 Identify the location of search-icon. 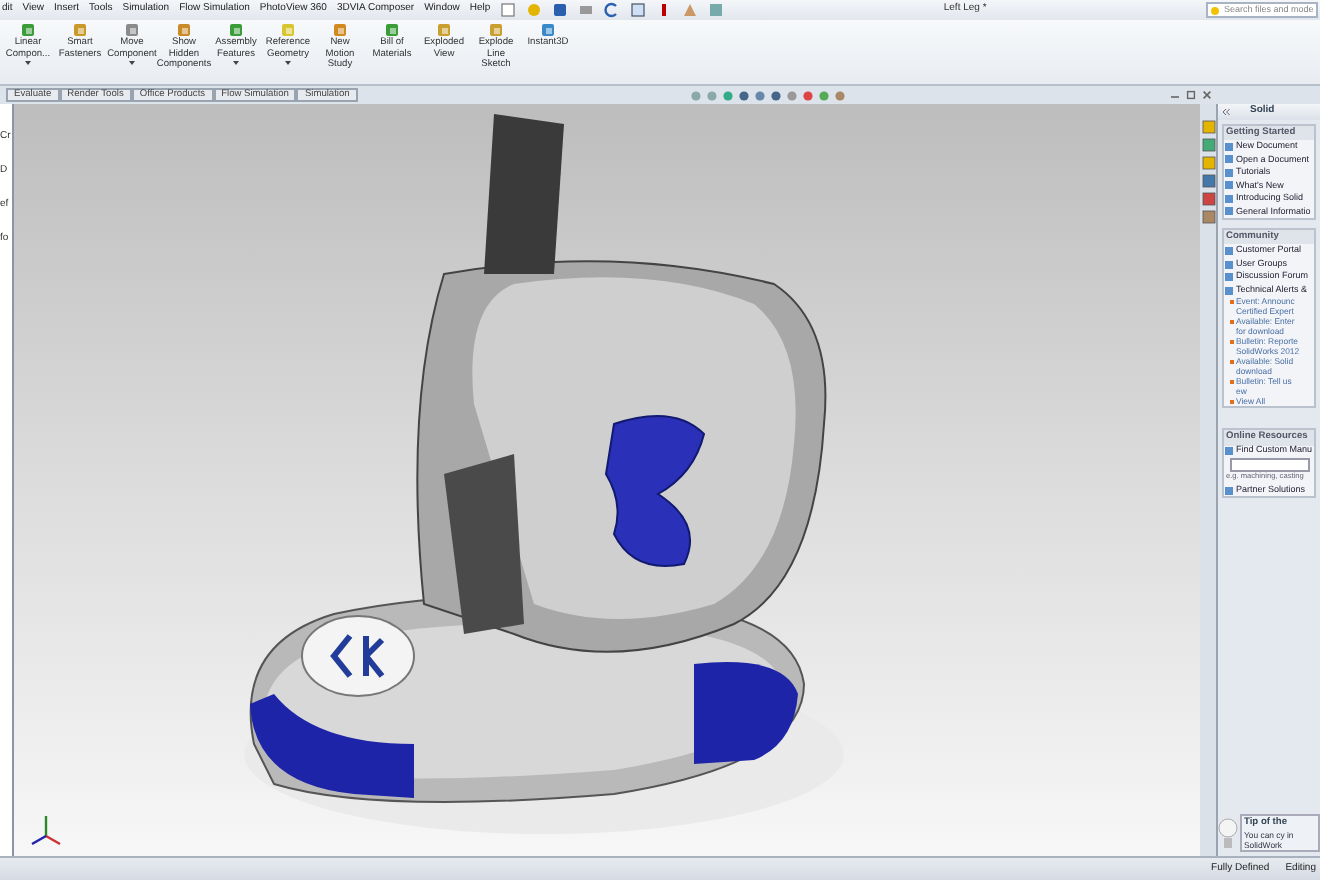
(1215, 10).